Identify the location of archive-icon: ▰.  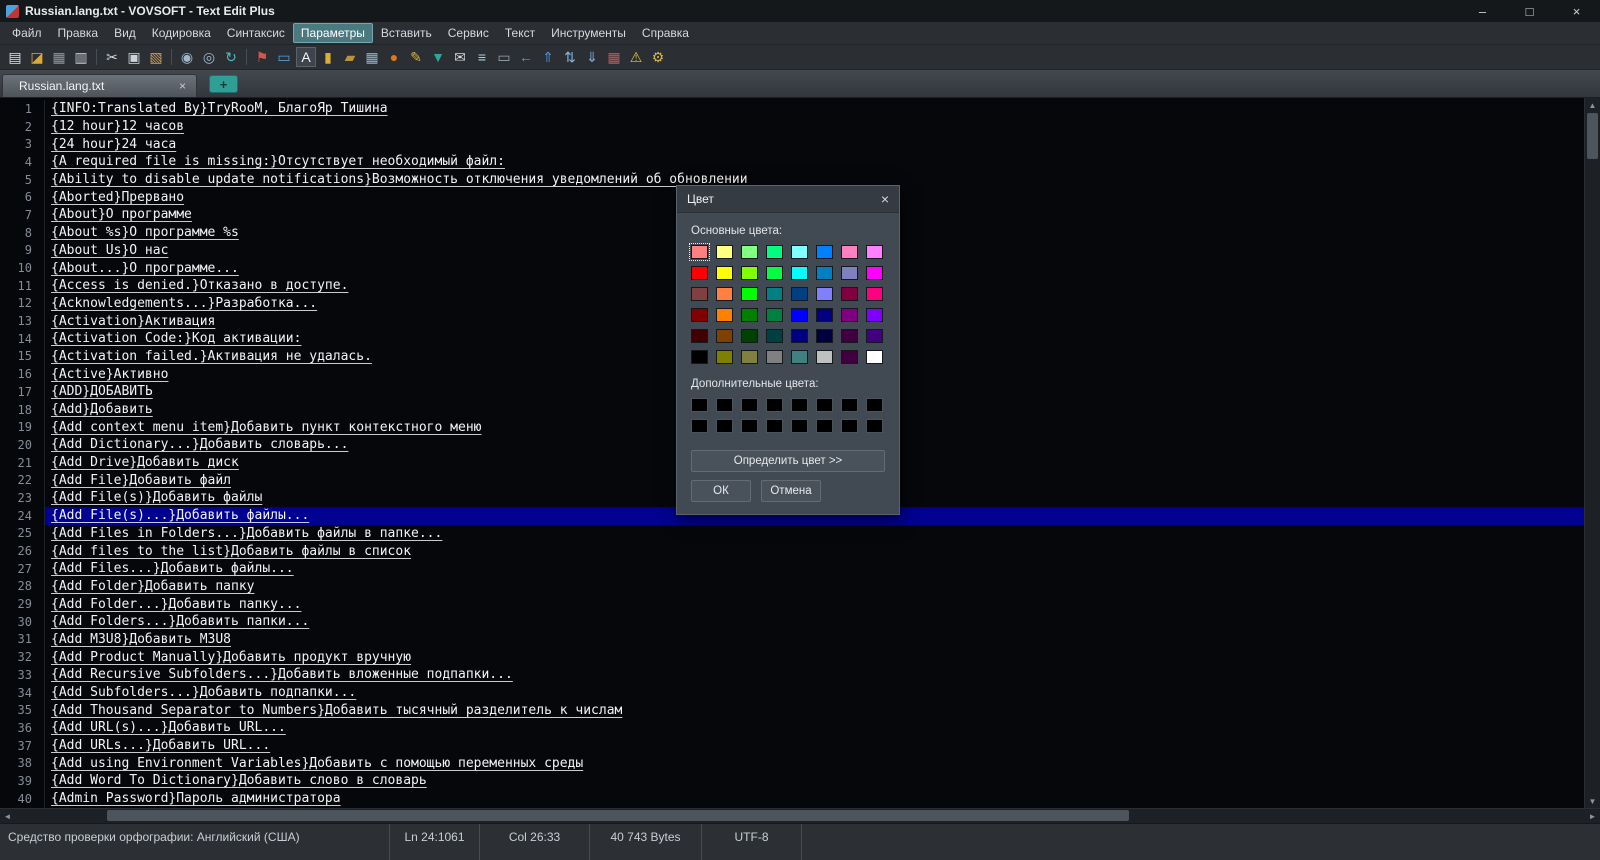
(350, 57).